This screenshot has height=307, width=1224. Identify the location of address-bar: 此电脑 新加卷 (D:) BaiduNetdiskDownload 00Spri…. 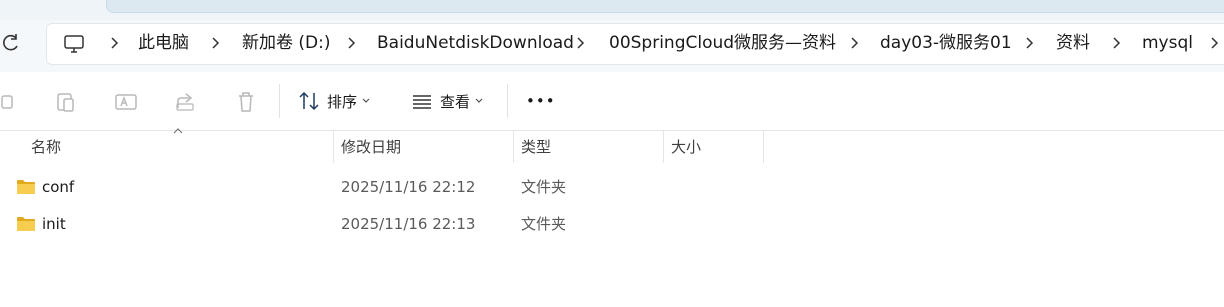
(635, 44).